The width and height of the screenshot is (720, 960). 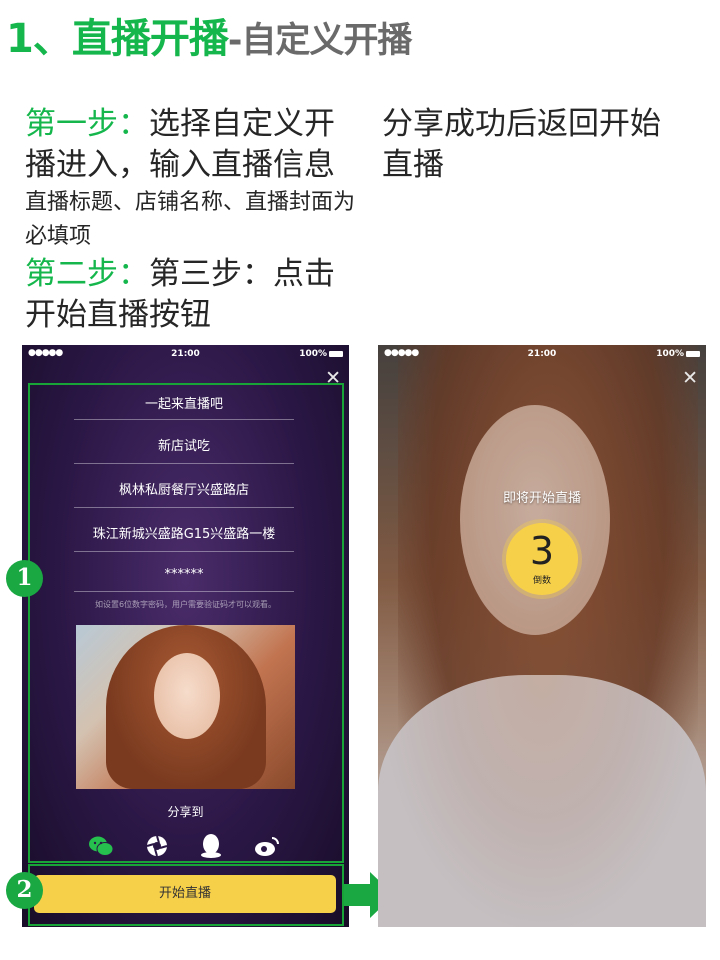 I want to click on step2-badge: 2, so click(x=24, y=890).